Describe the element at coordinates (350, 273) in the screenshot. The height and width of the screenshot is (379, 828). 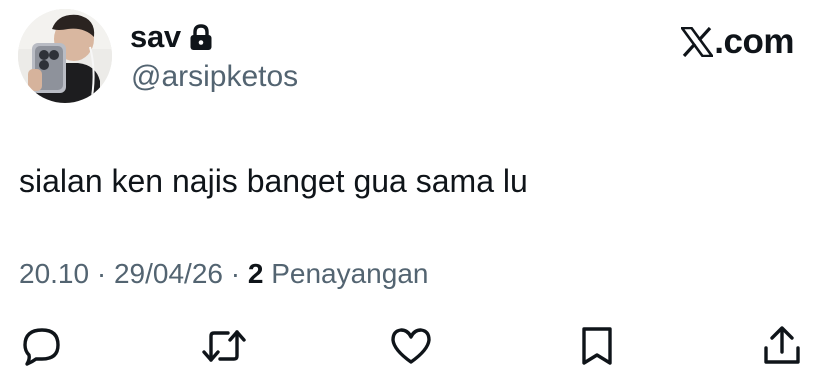
I see `views-label: Penayangan` at that location.